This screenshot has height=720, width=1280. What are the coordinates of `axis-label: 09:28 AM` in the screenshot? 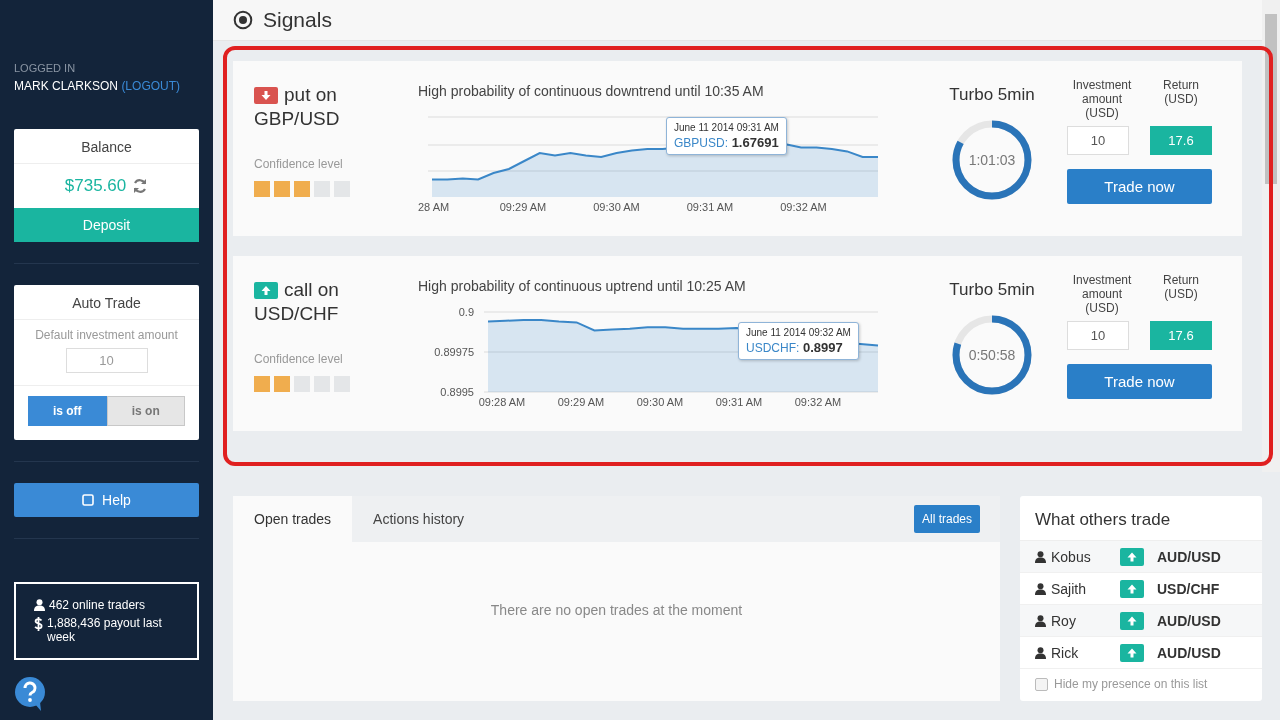 It's located at (502, 402).